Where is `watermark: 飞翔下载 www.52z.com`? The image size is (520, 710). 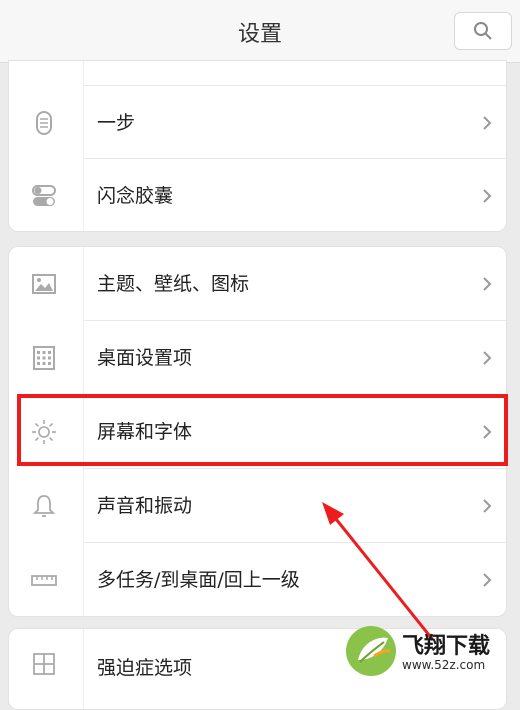 watermark: 飞翔下载 www.52z.com is located at coordinates (429, 652).